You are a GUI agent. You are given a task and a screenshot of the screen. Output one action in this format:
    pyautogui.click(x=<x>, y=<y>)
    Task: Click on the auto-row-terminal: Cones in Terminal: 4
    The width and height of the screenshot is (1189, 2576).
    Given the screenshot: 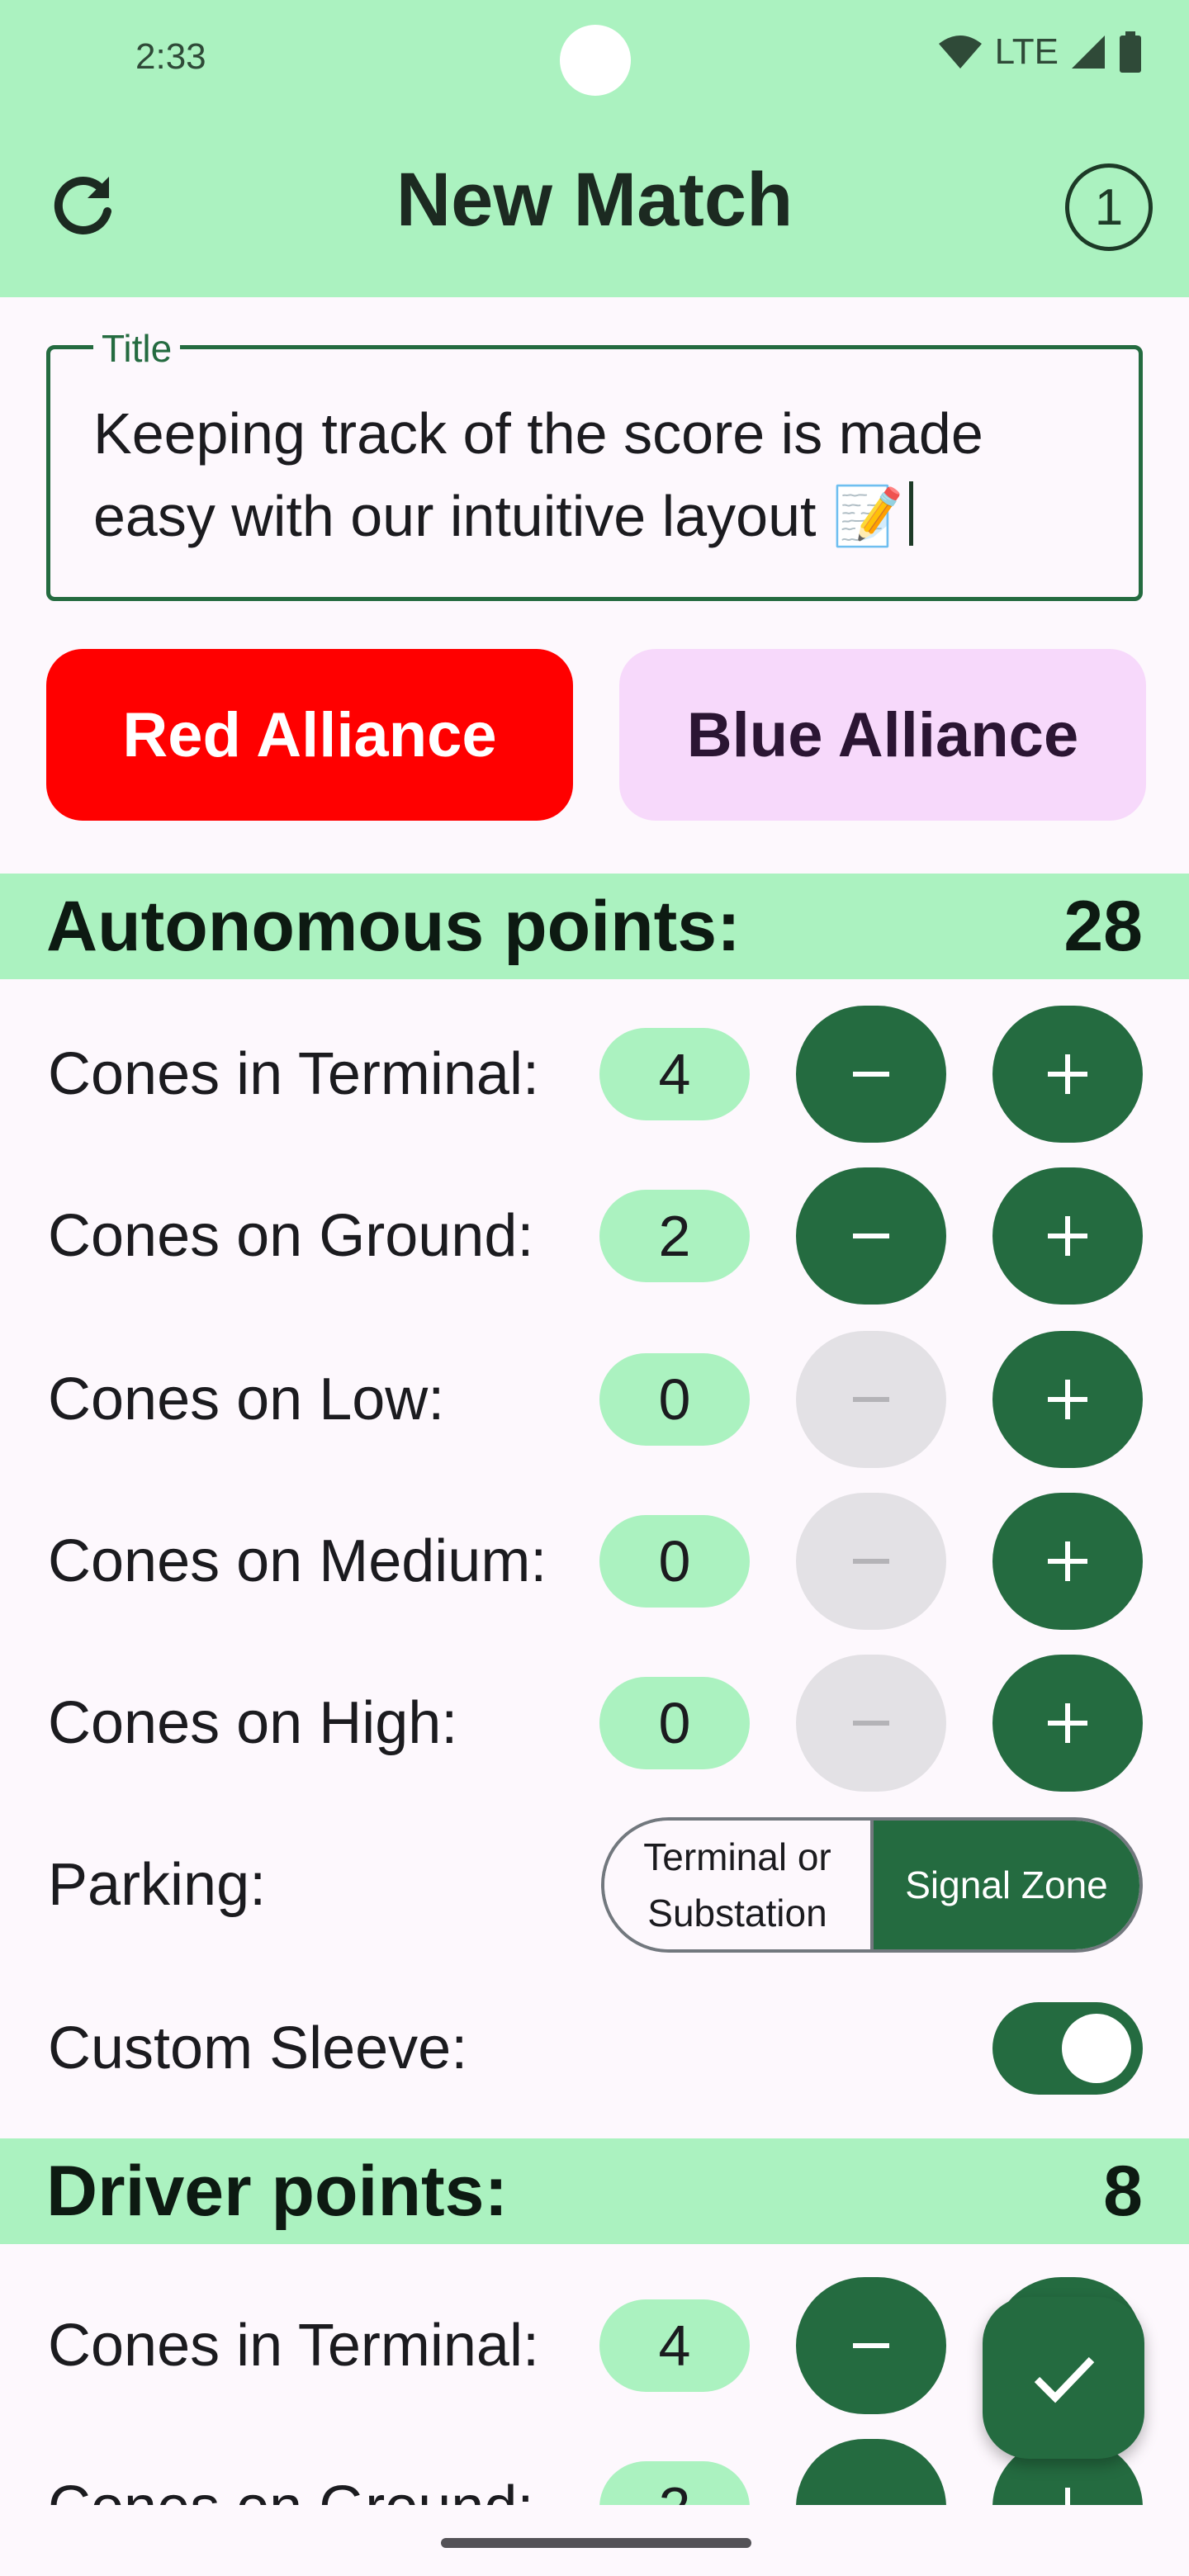 What is the action you would take?
    pyautogui.click(x=594, y=1074)
    